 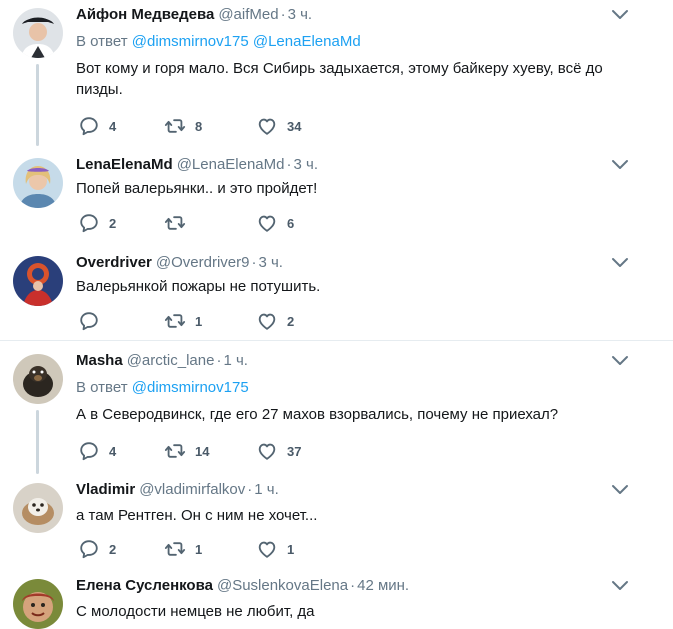 I want to click on tweet-header: Masha @arctic_lane · 1 ч., so click(x=162, y=360).